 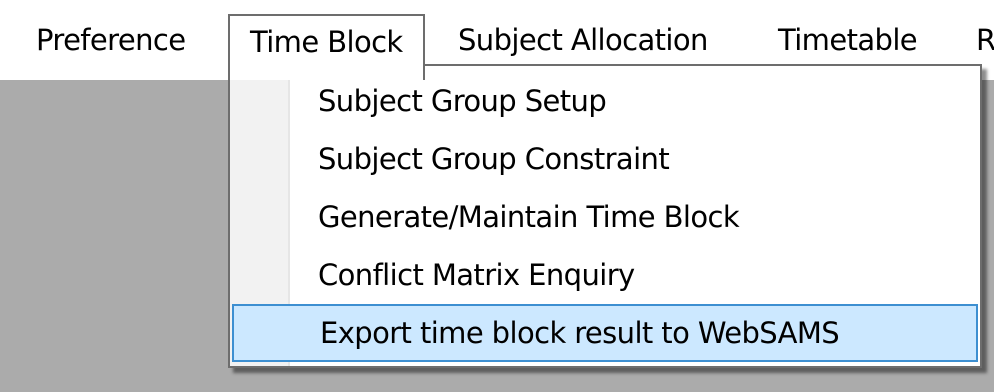 I want to click on menu-item-generate-maintain-time-block: Generate/Maintain Time Block, so click(x=605, y=217).